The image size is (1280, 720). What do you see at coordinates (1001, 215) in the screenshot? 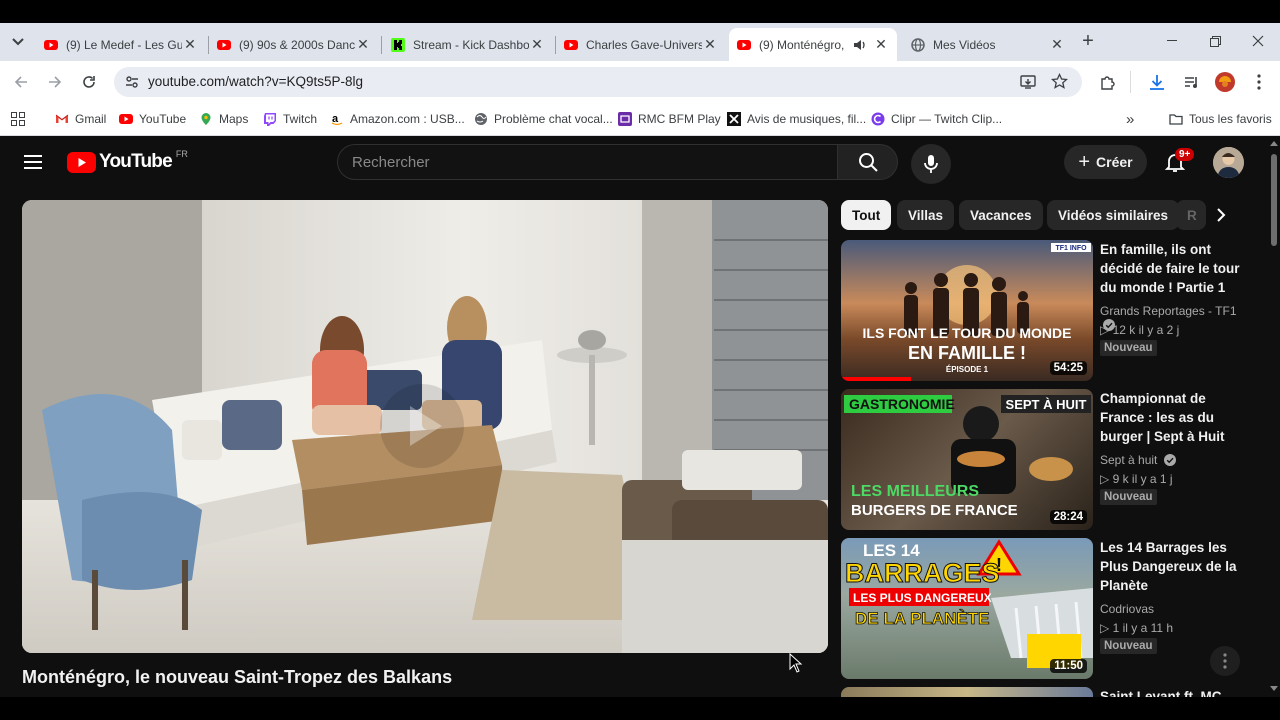
I see `chip-vacances: Vacances` at bounding box center [1001, 215].